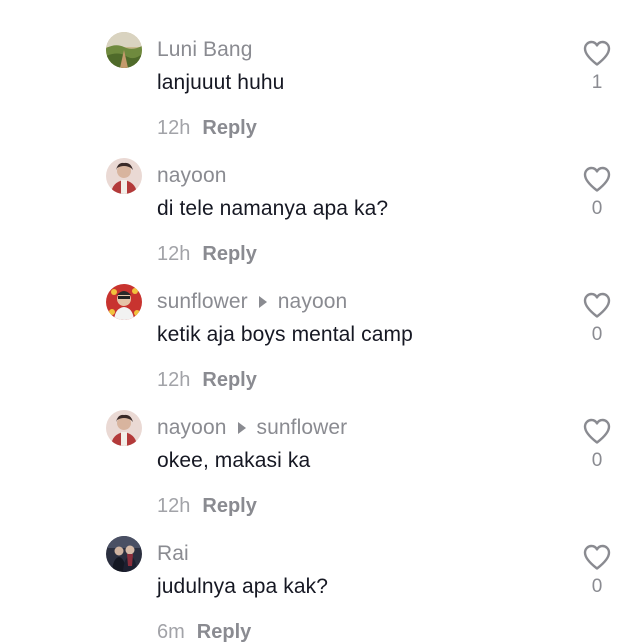 Image resolution: width=640 pixels, height=644 pixels. What do you see at coordinates (302, 428) in the screenshot?
I see `reply-target-username: sunflower` at bounding box center [302, 428].